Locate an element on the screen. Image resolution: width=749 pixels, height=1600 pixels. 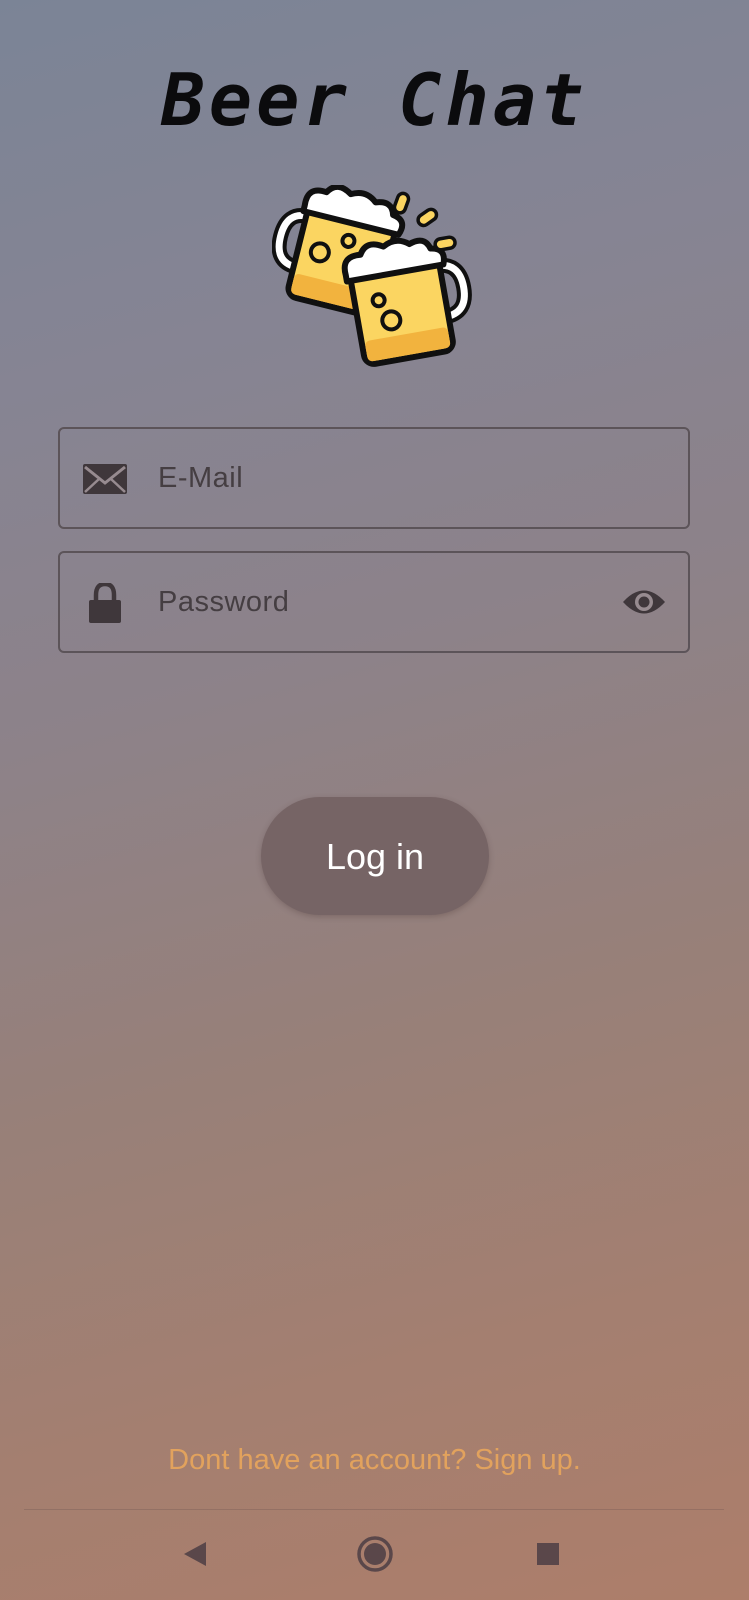
password-placeholder: Password is located at coordinates (224, 602).